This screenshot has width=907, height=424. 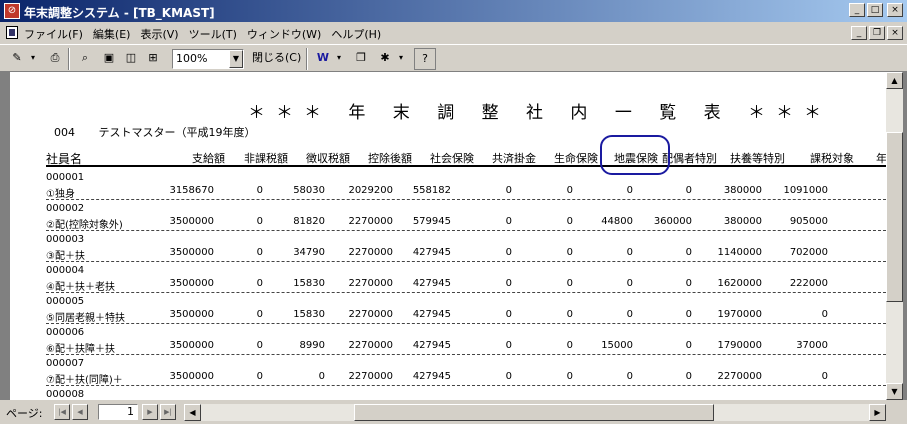 I want to click on app-icon: ⊘, so click(x=12, y=11).